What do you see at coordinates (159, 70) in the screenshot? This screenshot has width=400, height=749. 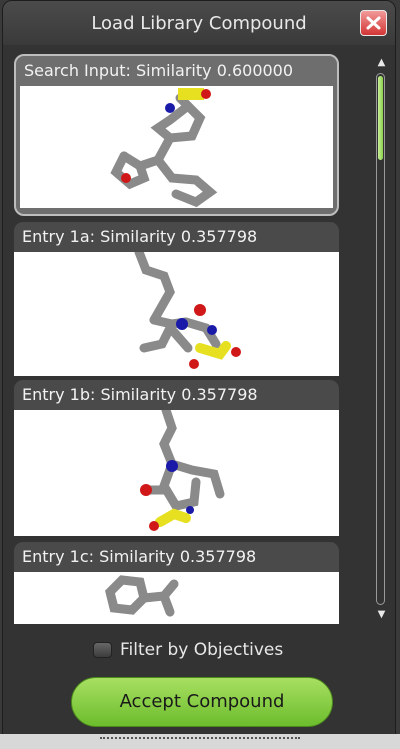 I see `compound-entry-label: Search Input: Similarity 0.600000` at bounding box center [159, 70].